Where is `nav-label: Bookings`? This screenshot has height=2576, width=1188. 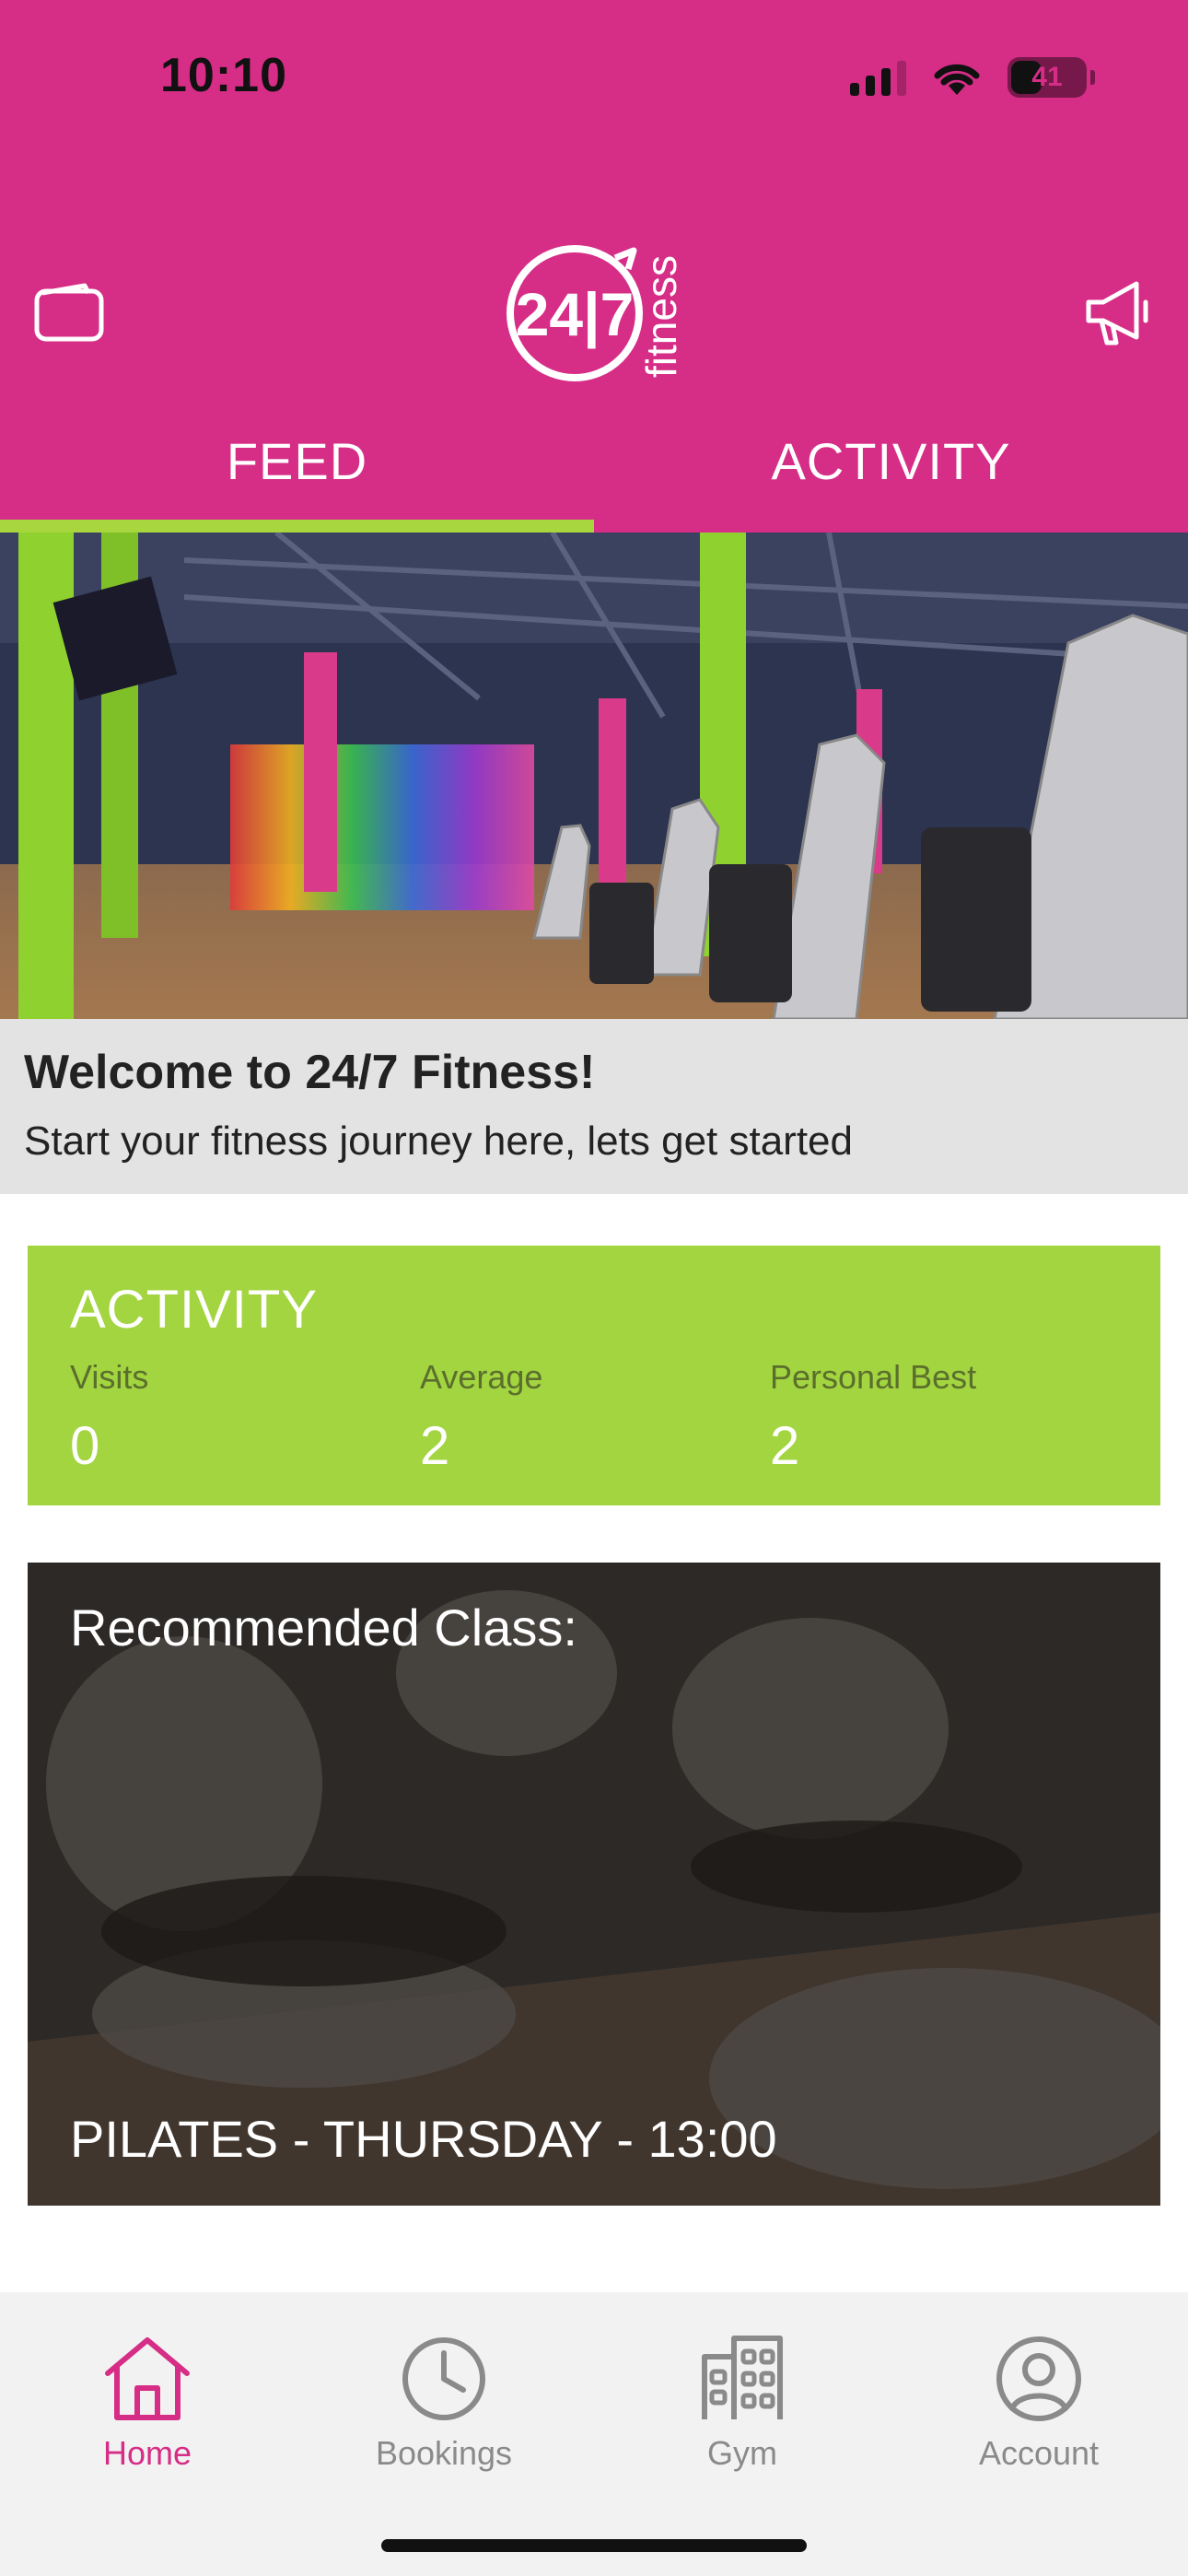
nav-label: Bookings is located at coordinates (444, 2453).